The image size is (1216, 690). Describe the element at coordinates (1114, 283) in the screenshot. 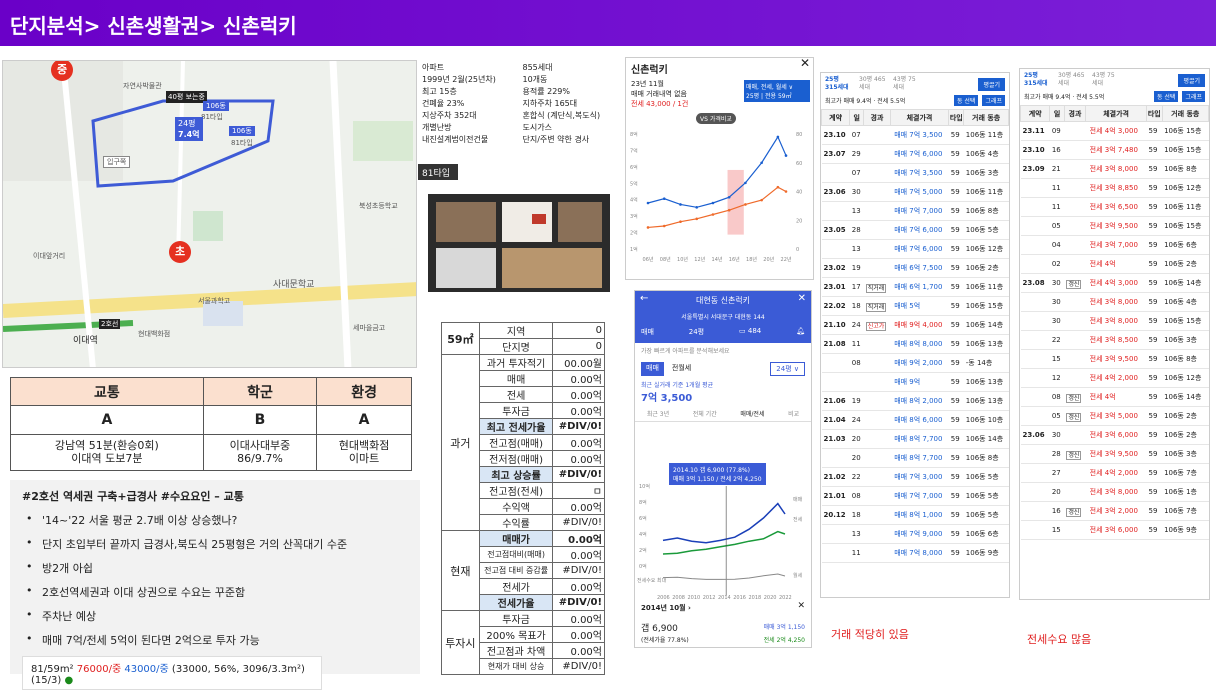

I see `table-row: 23.08 30 갱신 전세 4억 3,000 59 106동 14층` at that location.